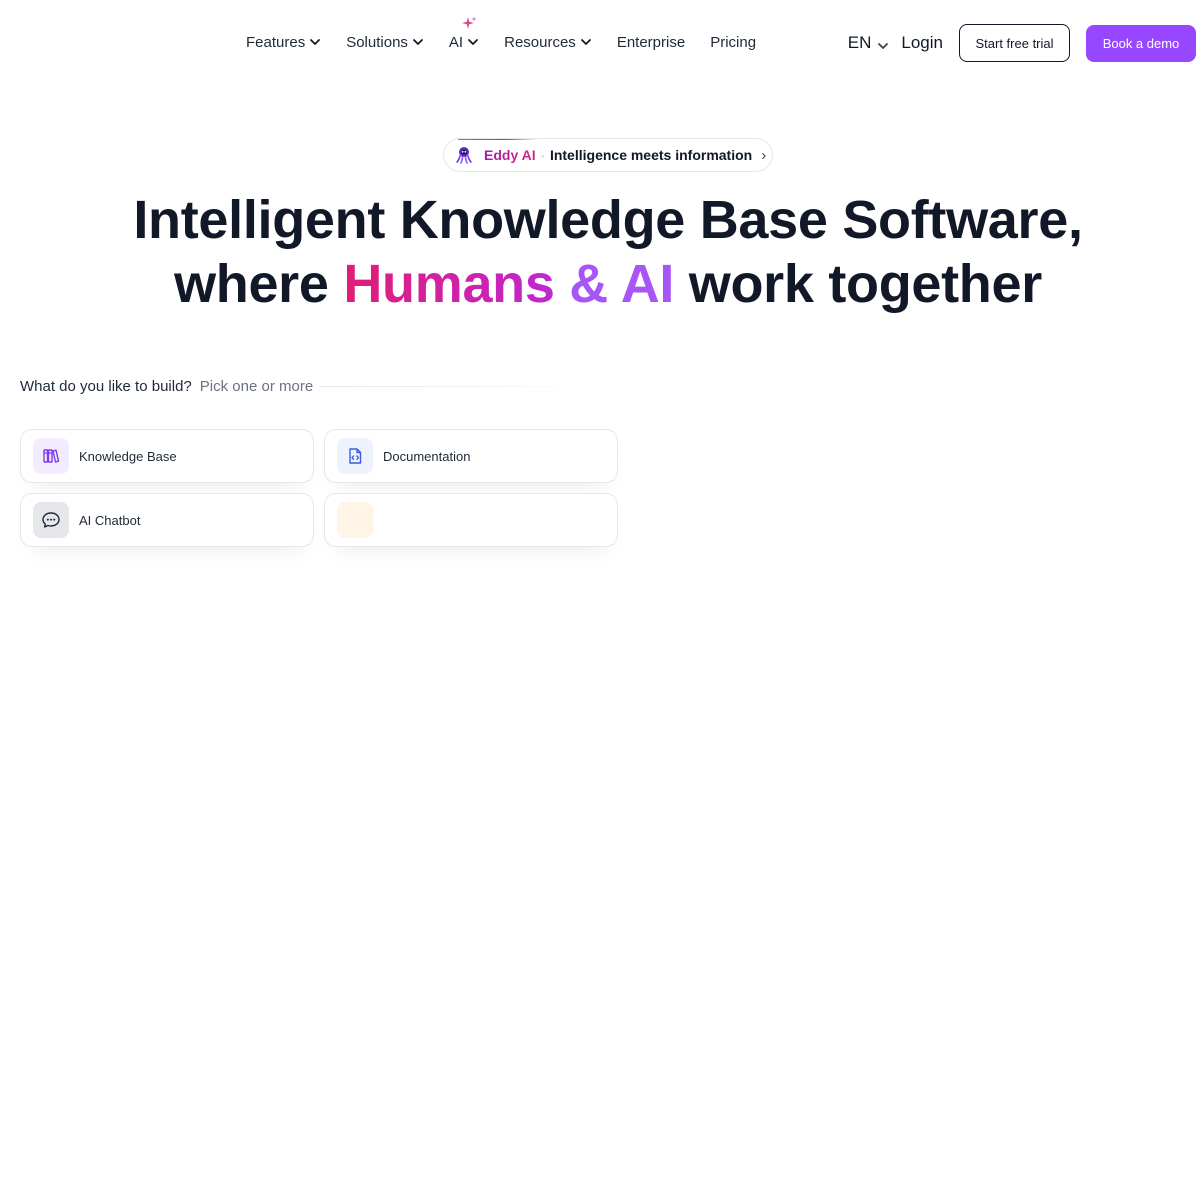 The image size is (1200, 1200). What do you see at coordinates (764, 155) in the screenshot?
I see `chevron-right-icon: ›` at bounding box center [764, 155].